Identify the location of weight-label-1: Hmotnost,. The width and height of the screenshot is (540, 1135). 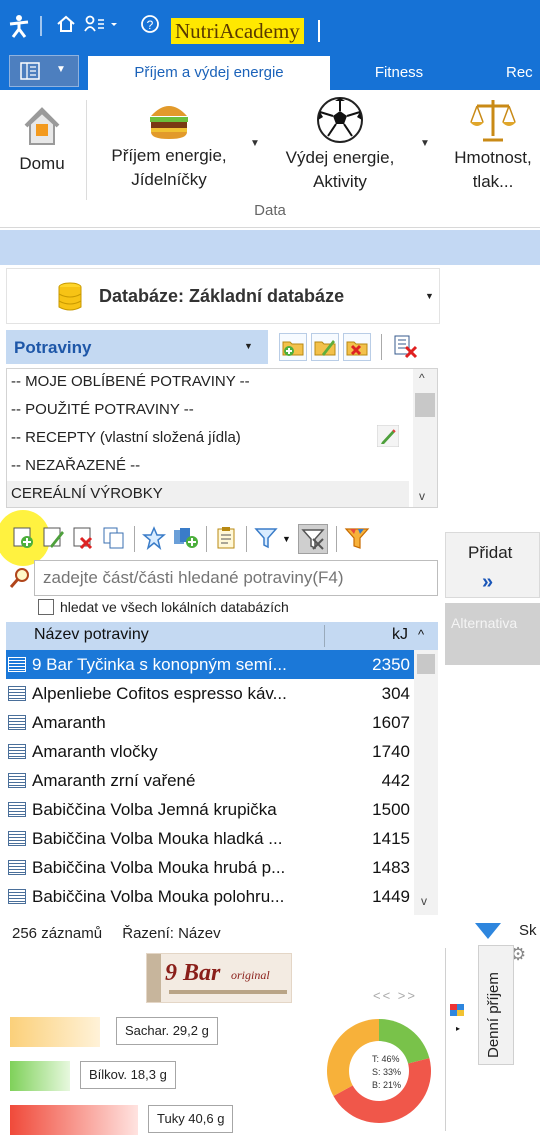
(493, 157).